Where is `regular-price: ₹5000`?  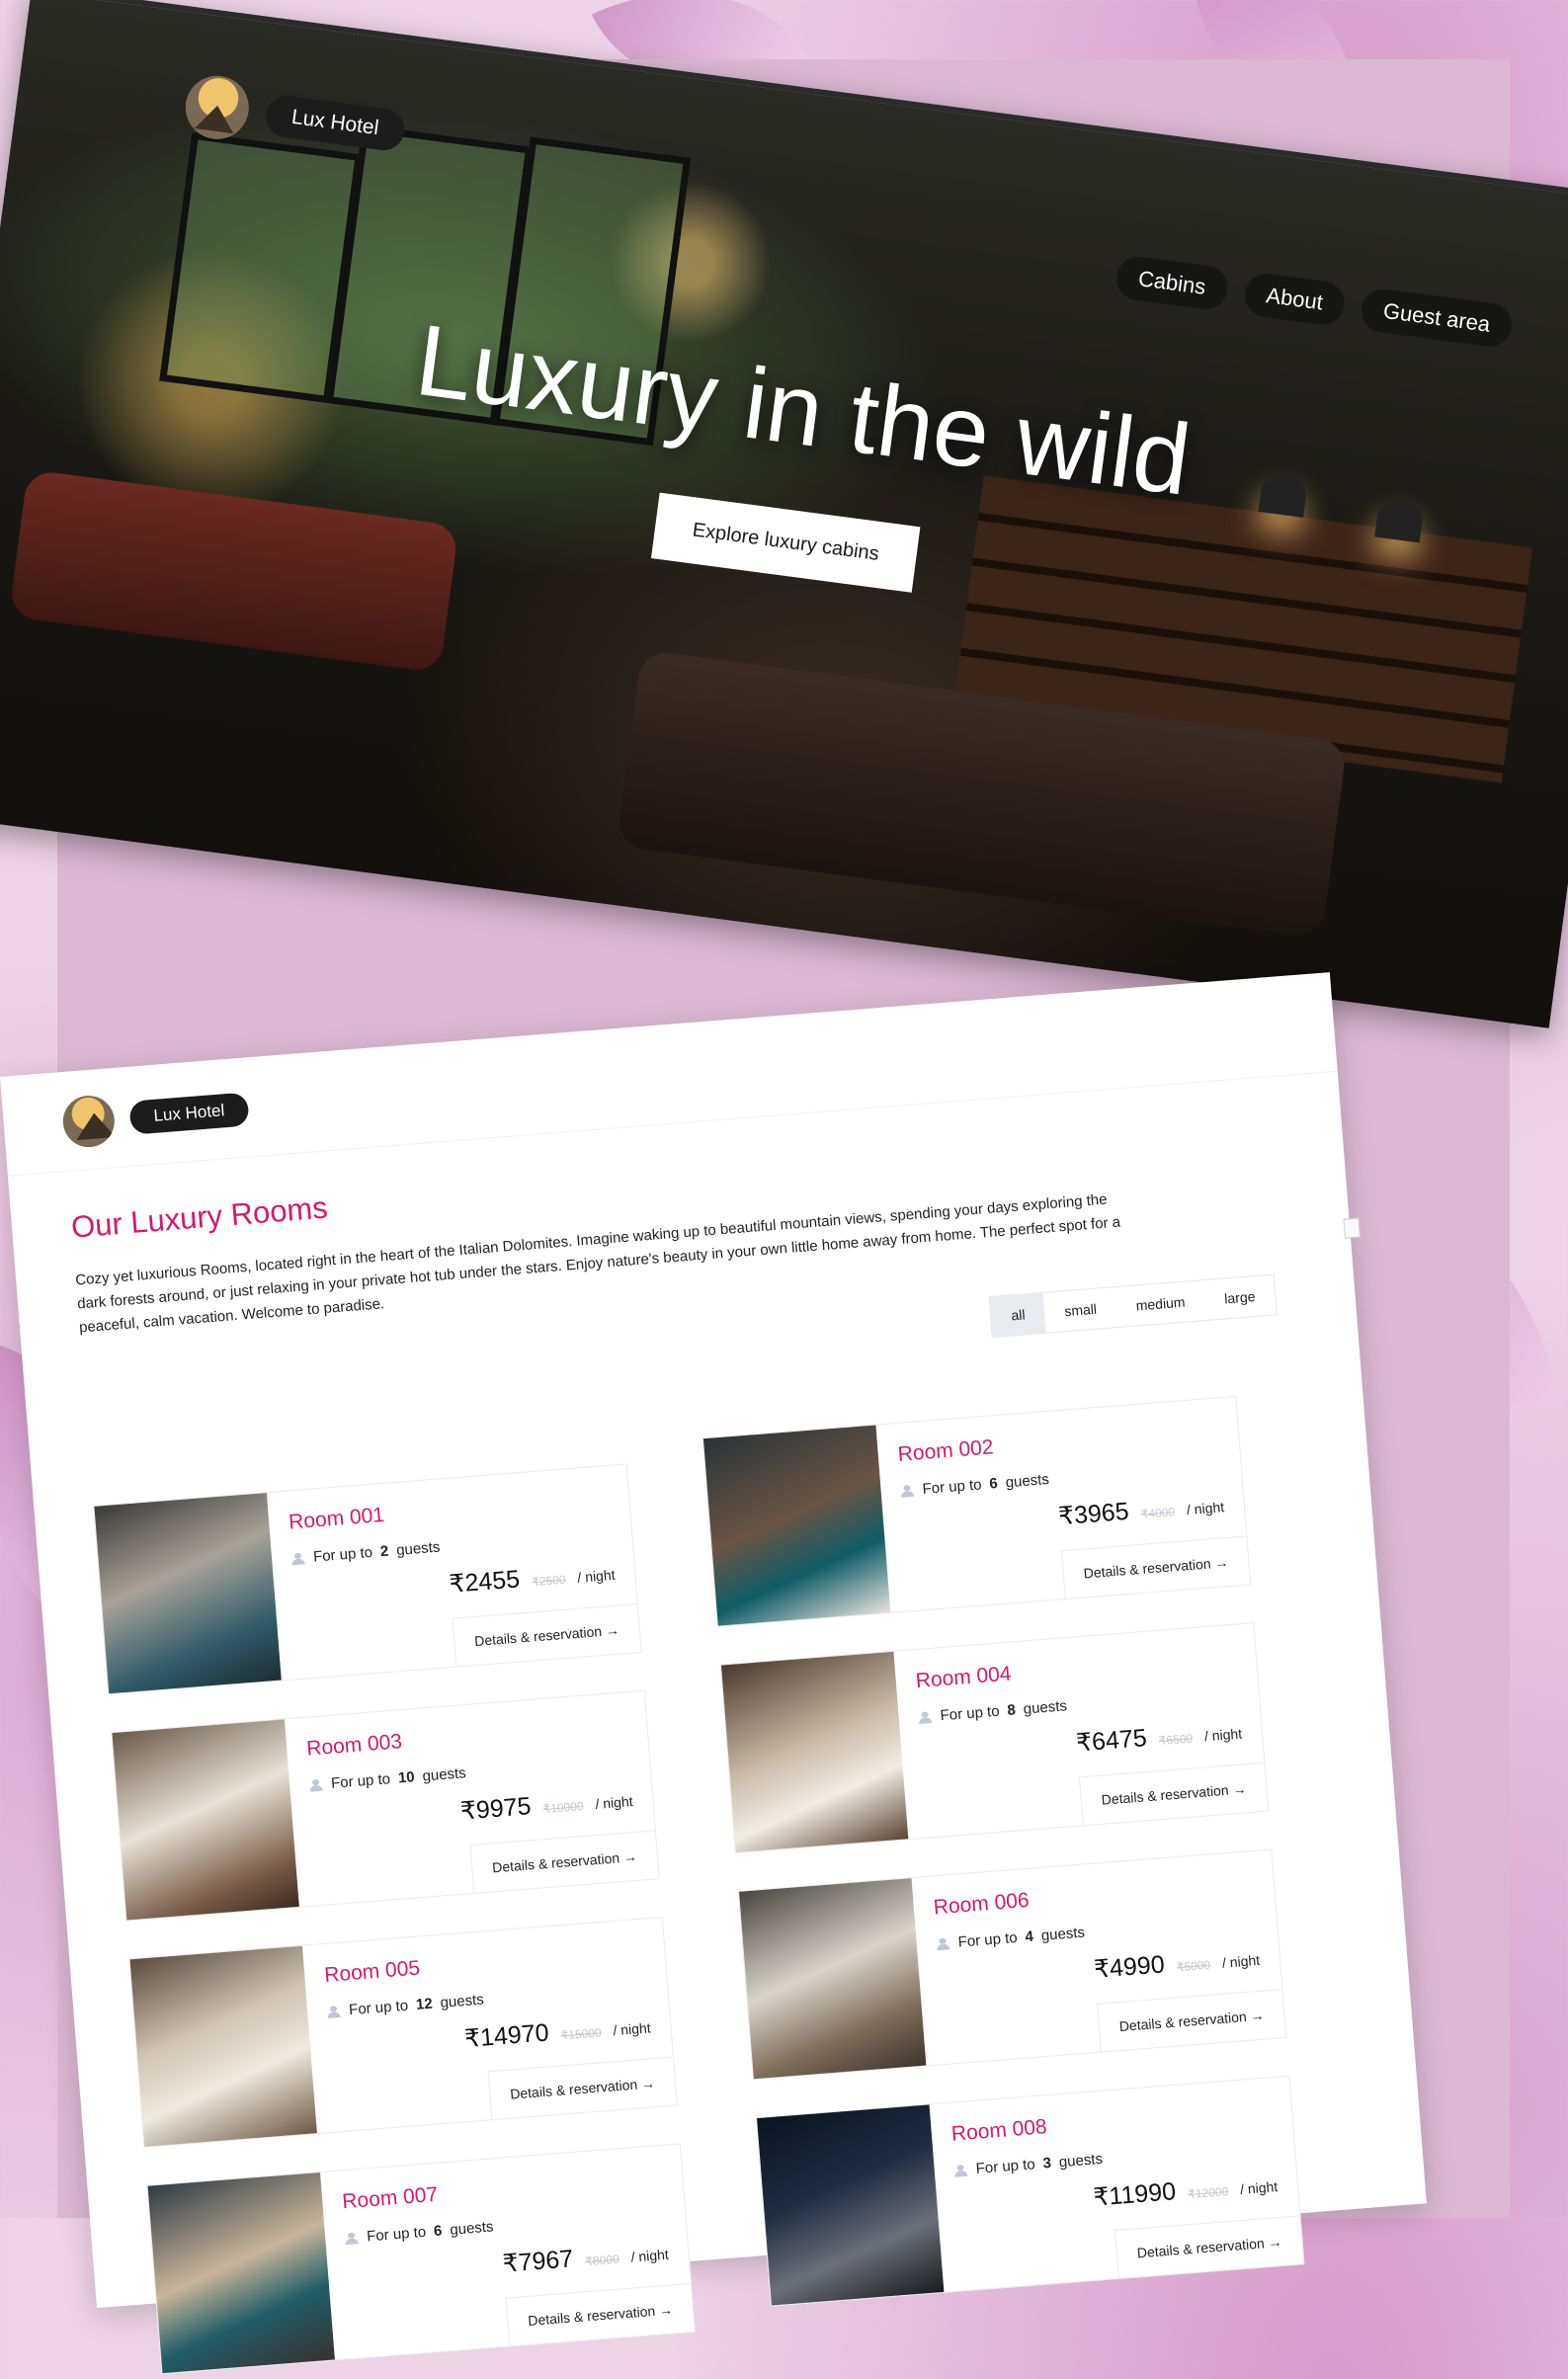 regular-price: ₹5000 is located at coordinates (1193, 1966).